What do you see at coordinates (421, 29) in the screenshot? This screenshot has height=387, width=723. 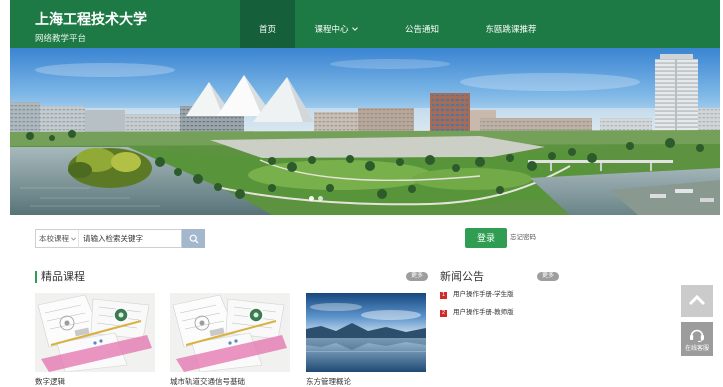 I see `nav-item-label: 公告通知` at bounding box center [421, 29].